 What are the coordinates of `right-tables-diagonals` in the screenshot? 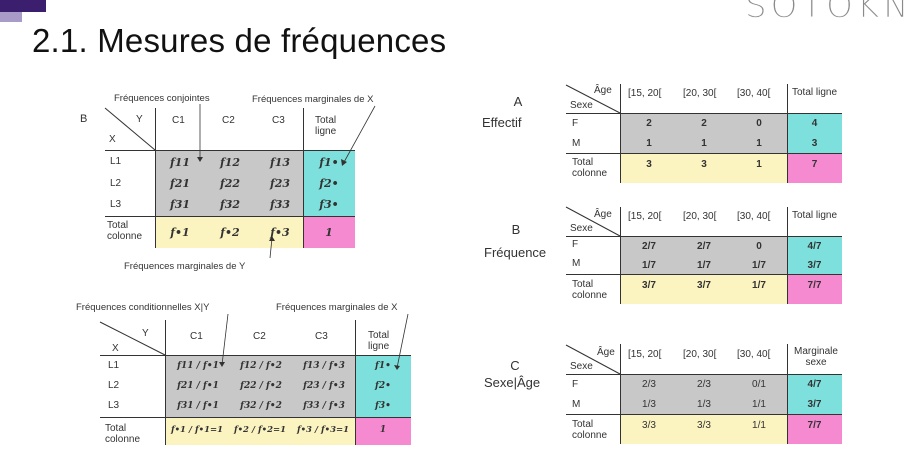 It's located at (593, 229).